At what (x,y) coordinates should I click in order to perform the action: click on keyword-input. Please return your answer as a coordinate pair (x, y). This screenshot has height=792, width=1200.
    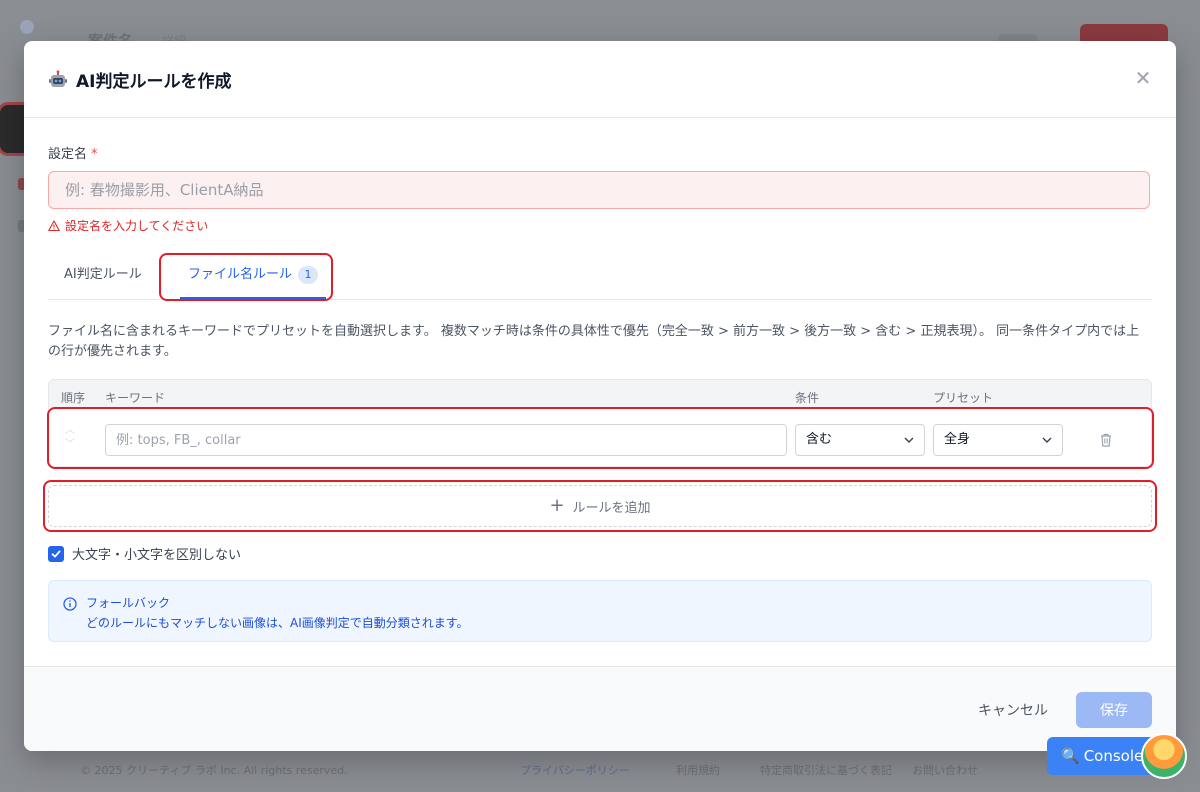
    Looking at the image, I should click on (446, 440).